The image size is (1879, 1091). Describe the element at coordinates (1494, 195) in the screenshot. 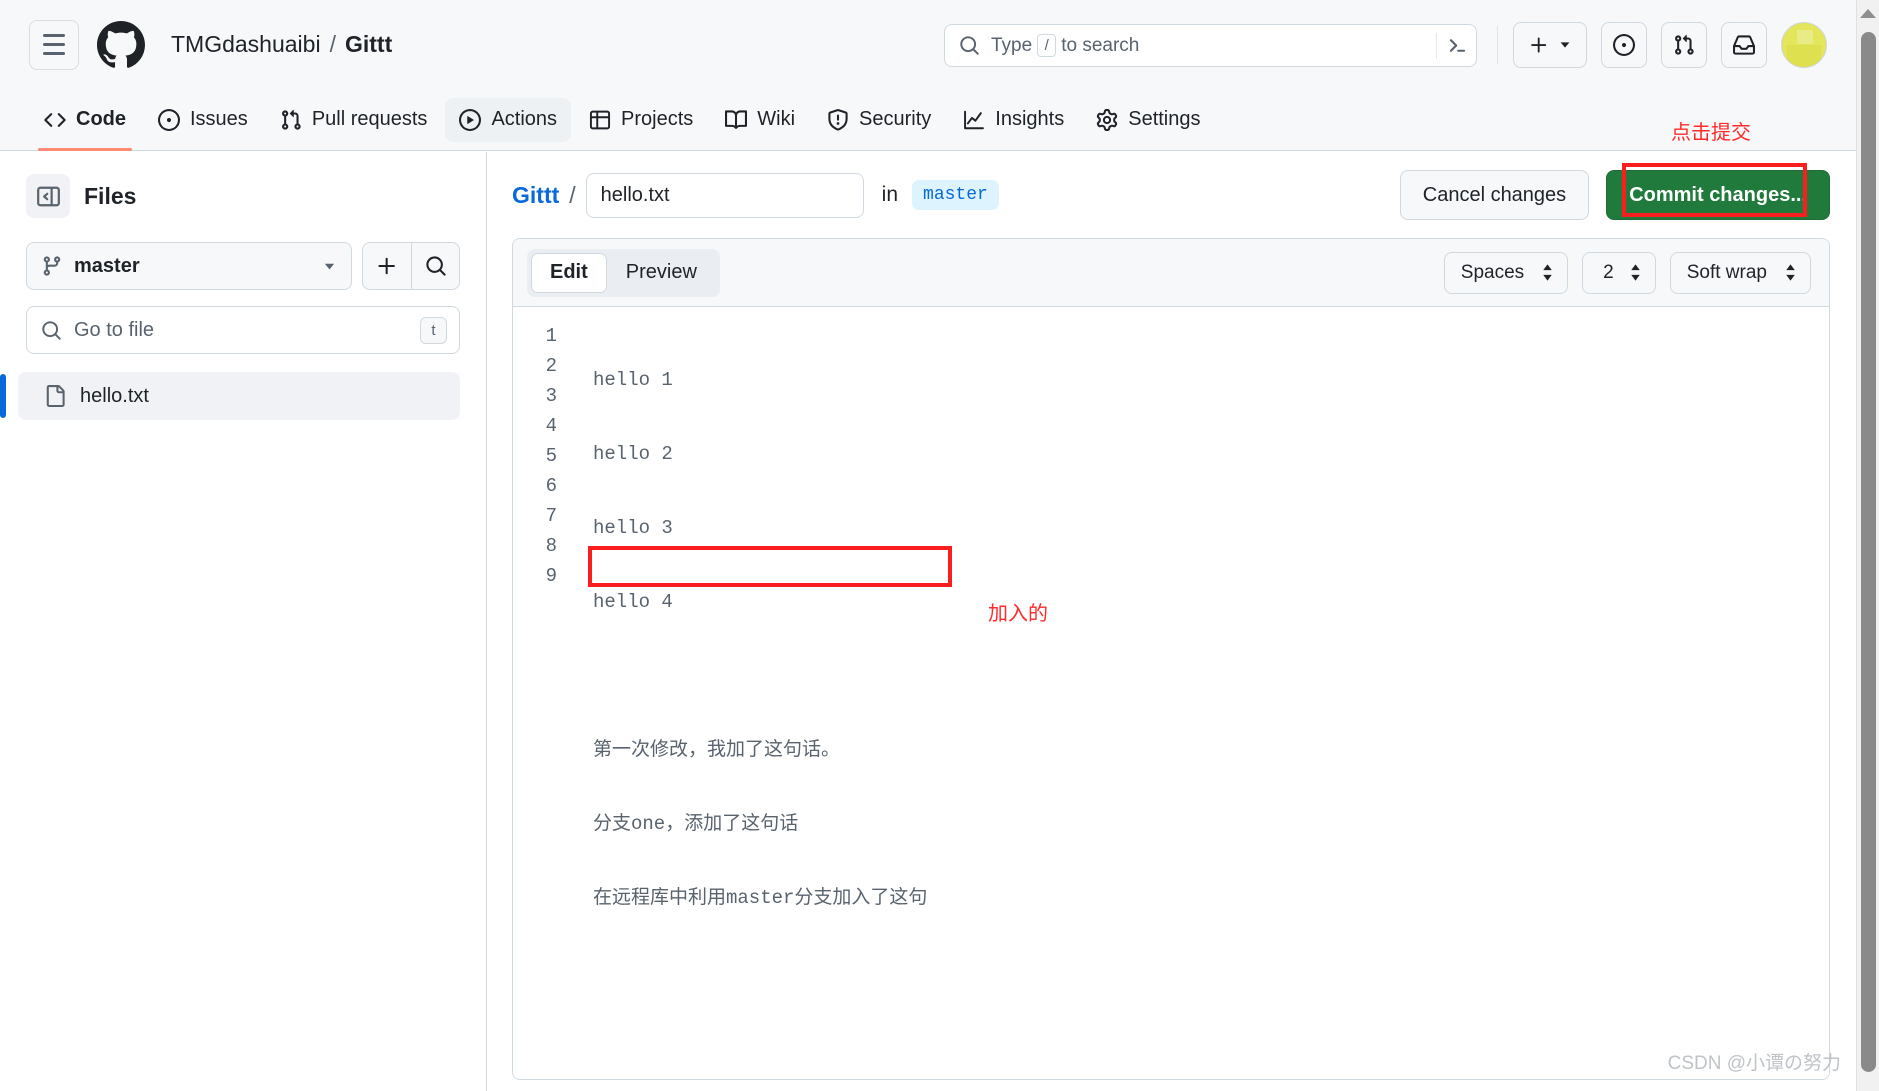

I see `cancel-changes-button: Cancel changes` at that location.